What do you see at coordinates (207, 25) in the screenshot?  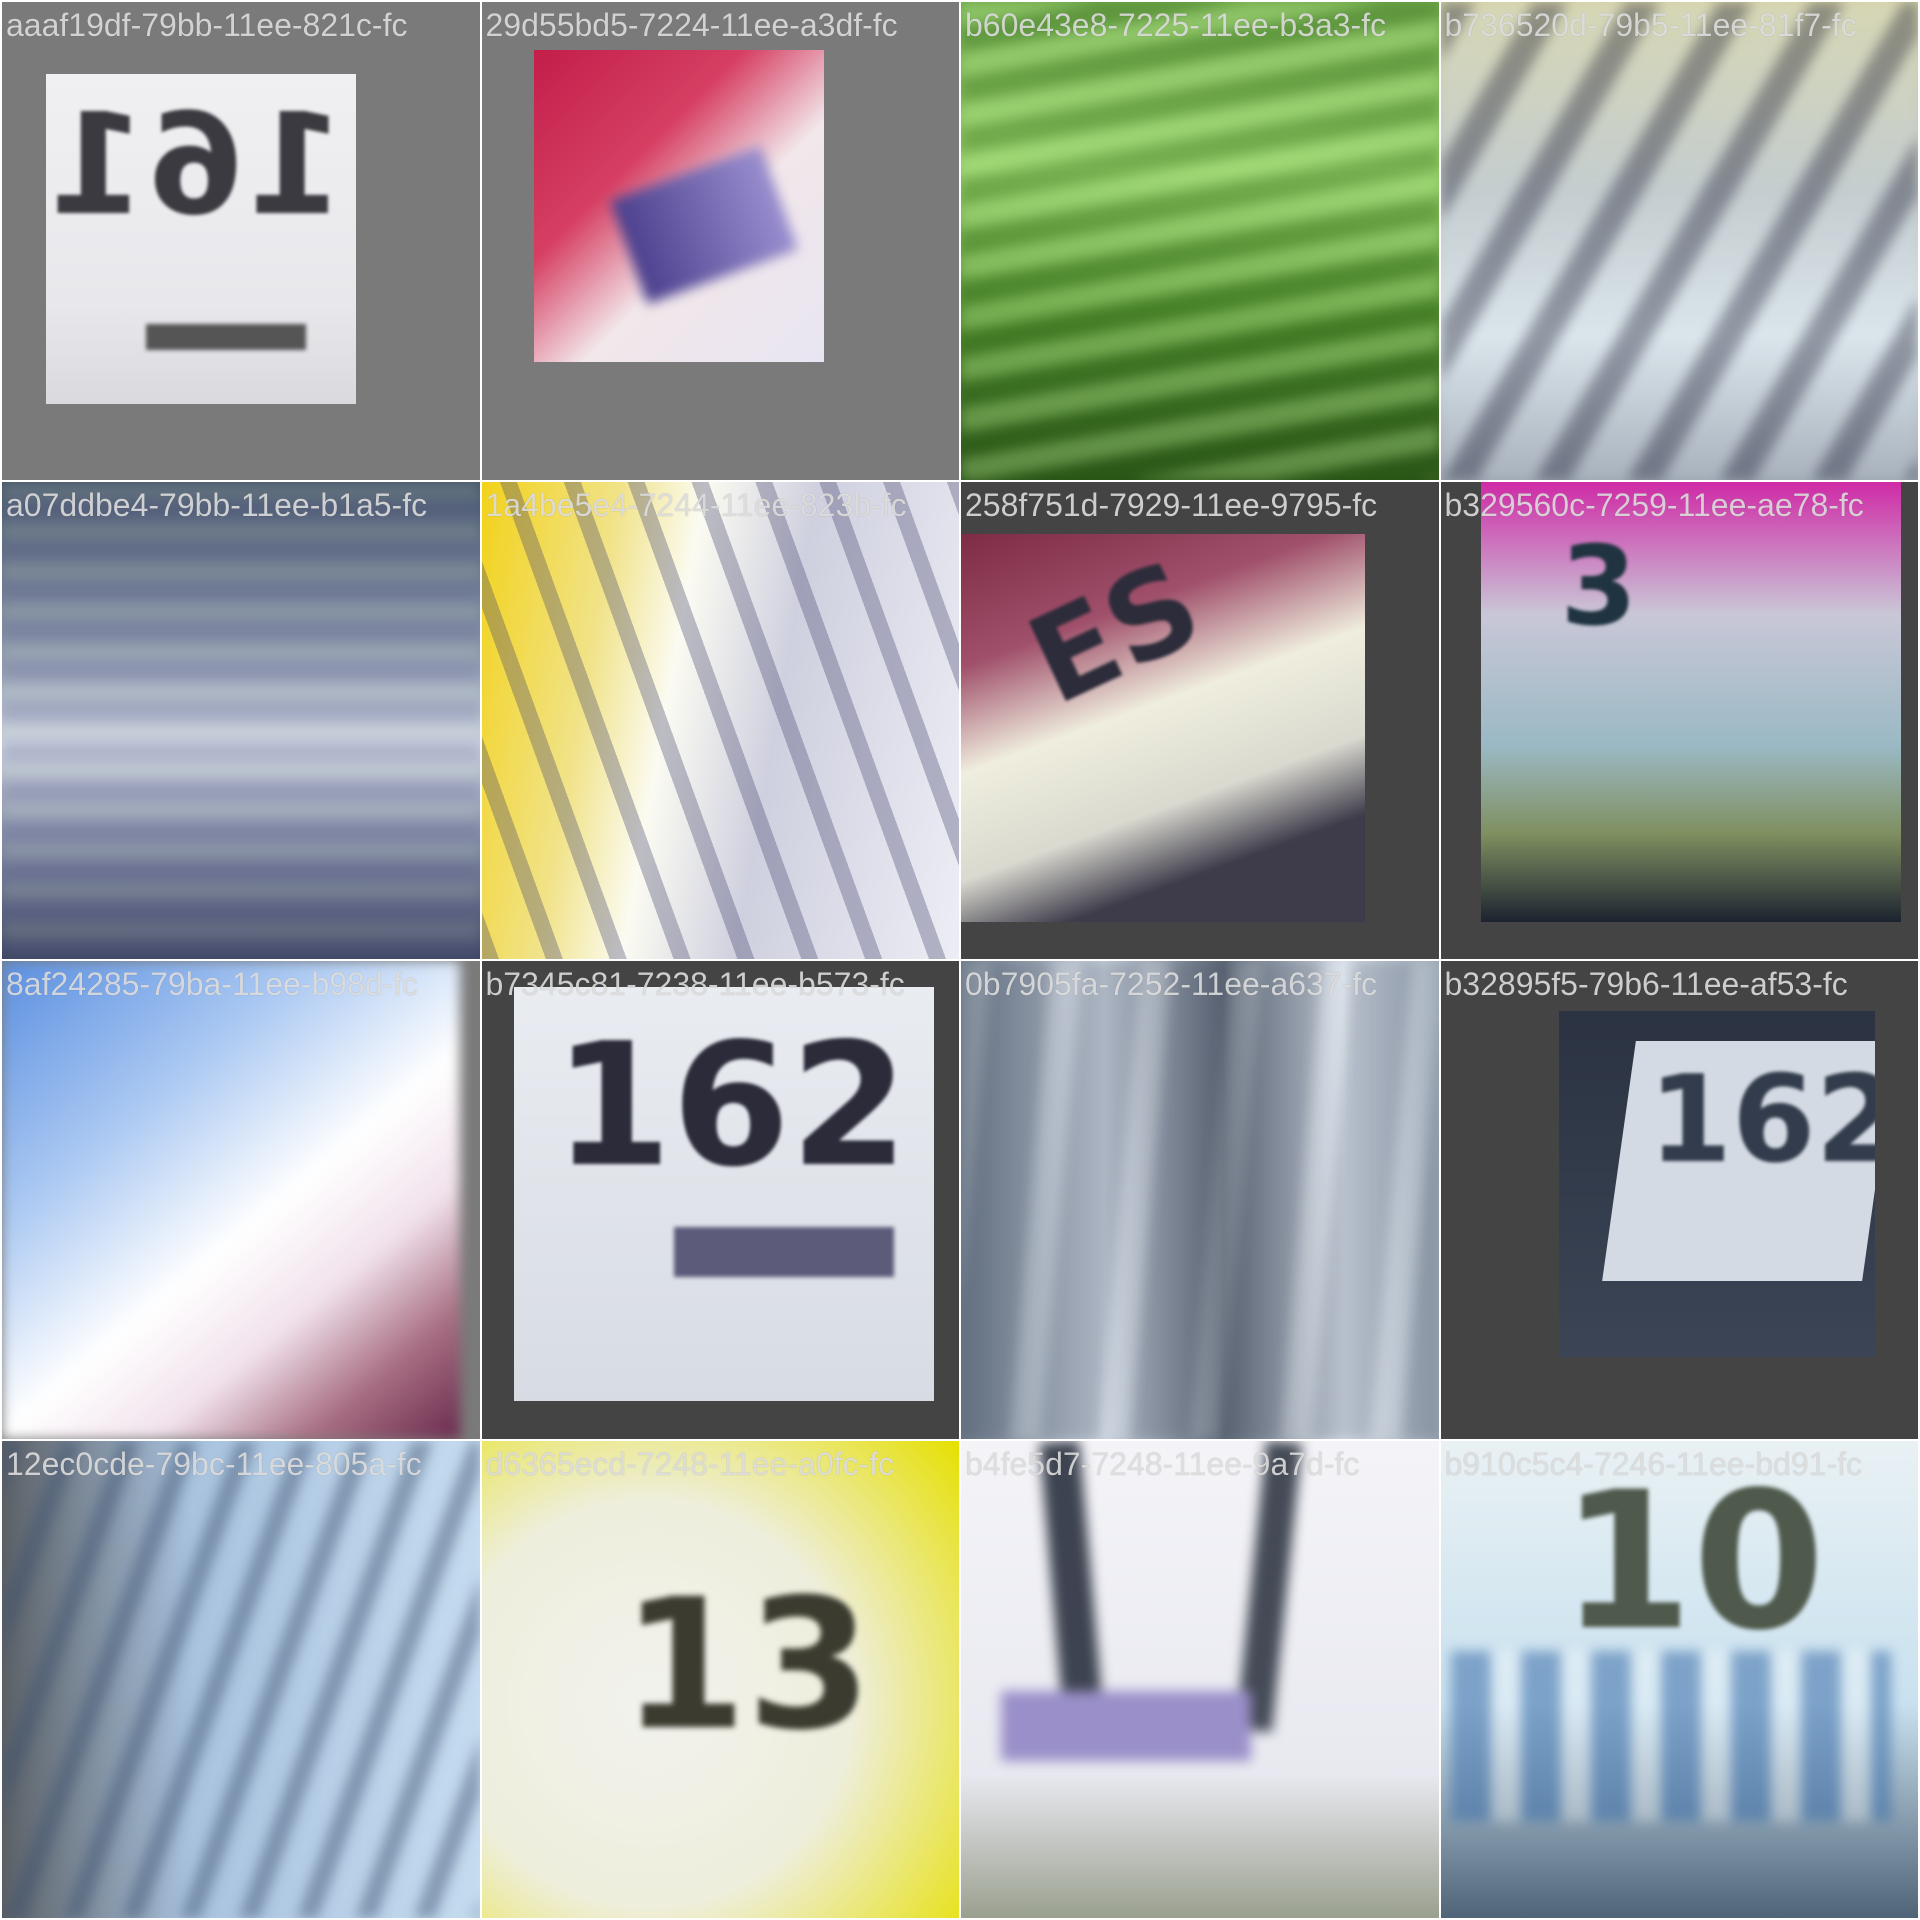 I see `tile-filename-label: aaaf19df-79bb-11ee-821c-fc` at bounding box center [207, 25].